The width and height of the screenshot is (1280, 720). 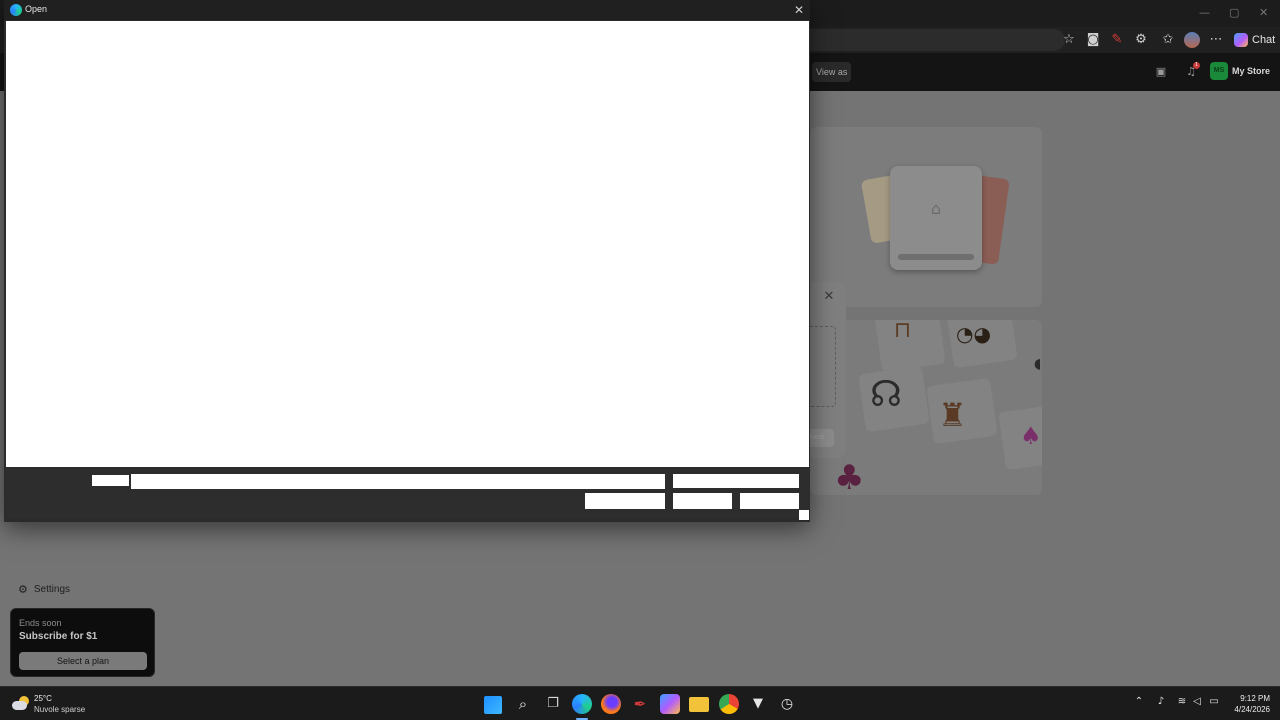 What do you see at coordinates (670, 704) in the screenshot?
I see `copilot-icon` at bounding box center [670, 704].